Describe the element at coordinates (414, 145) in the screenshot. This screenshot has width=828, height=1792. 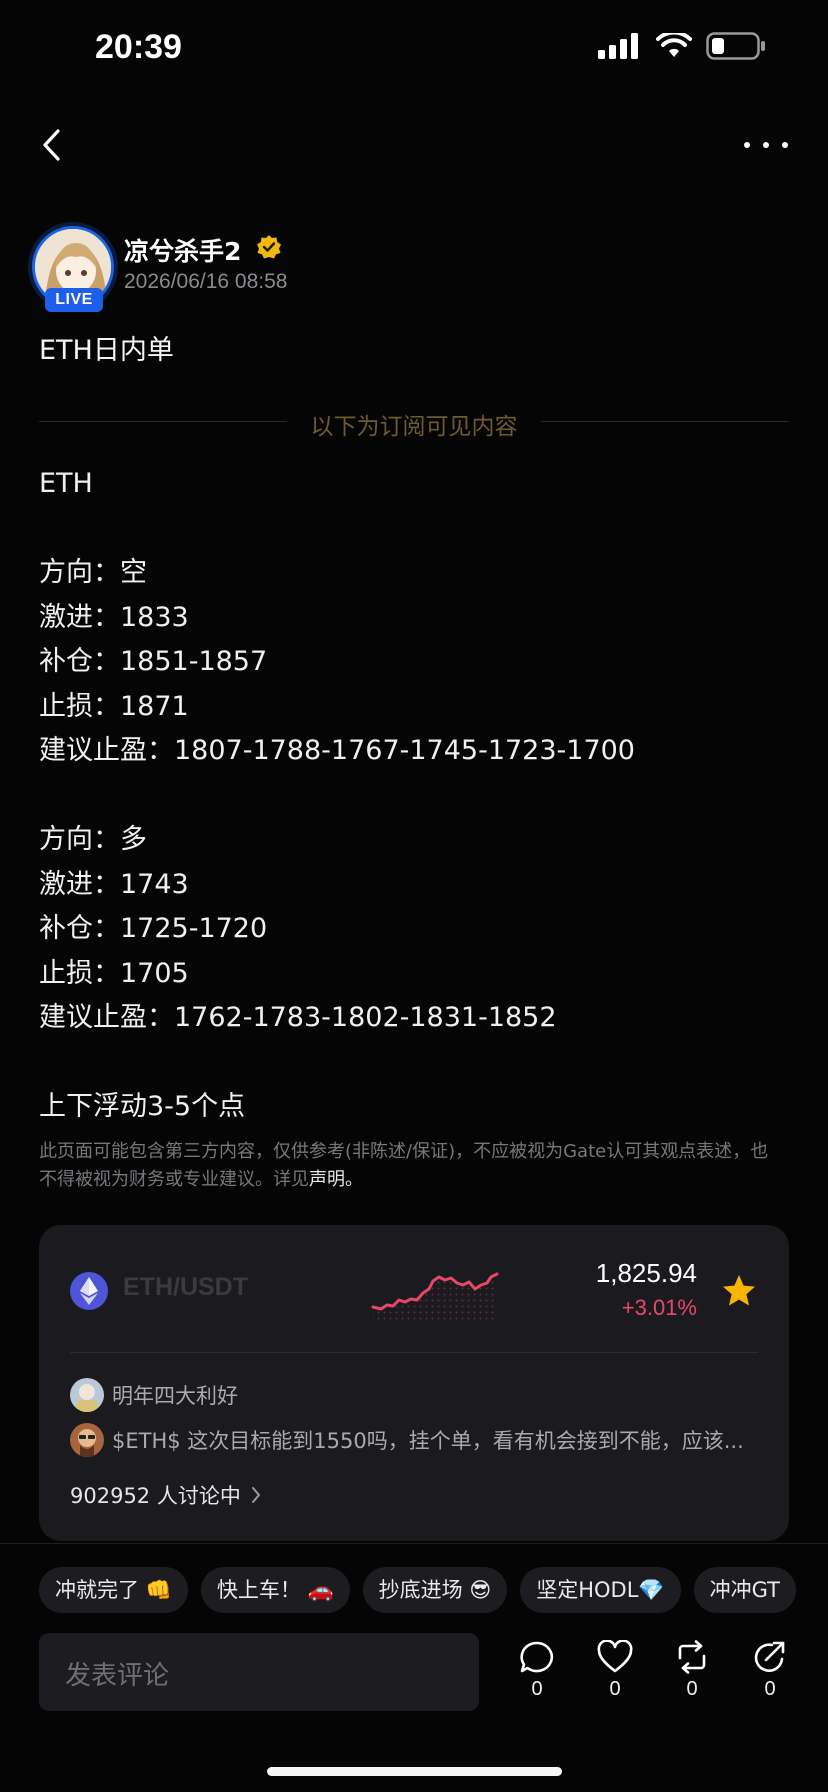
I see `top-nav` at that location.